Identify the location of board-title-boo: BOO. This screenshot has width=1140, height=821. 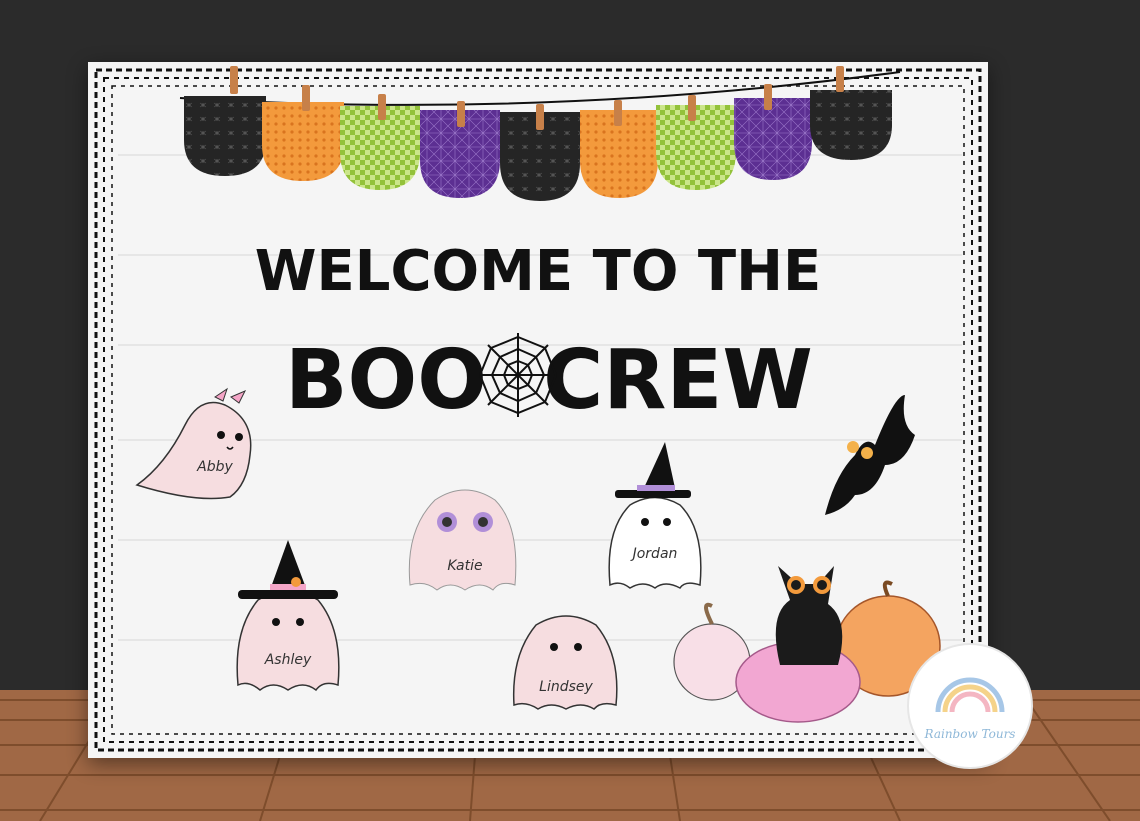
(386, 380).